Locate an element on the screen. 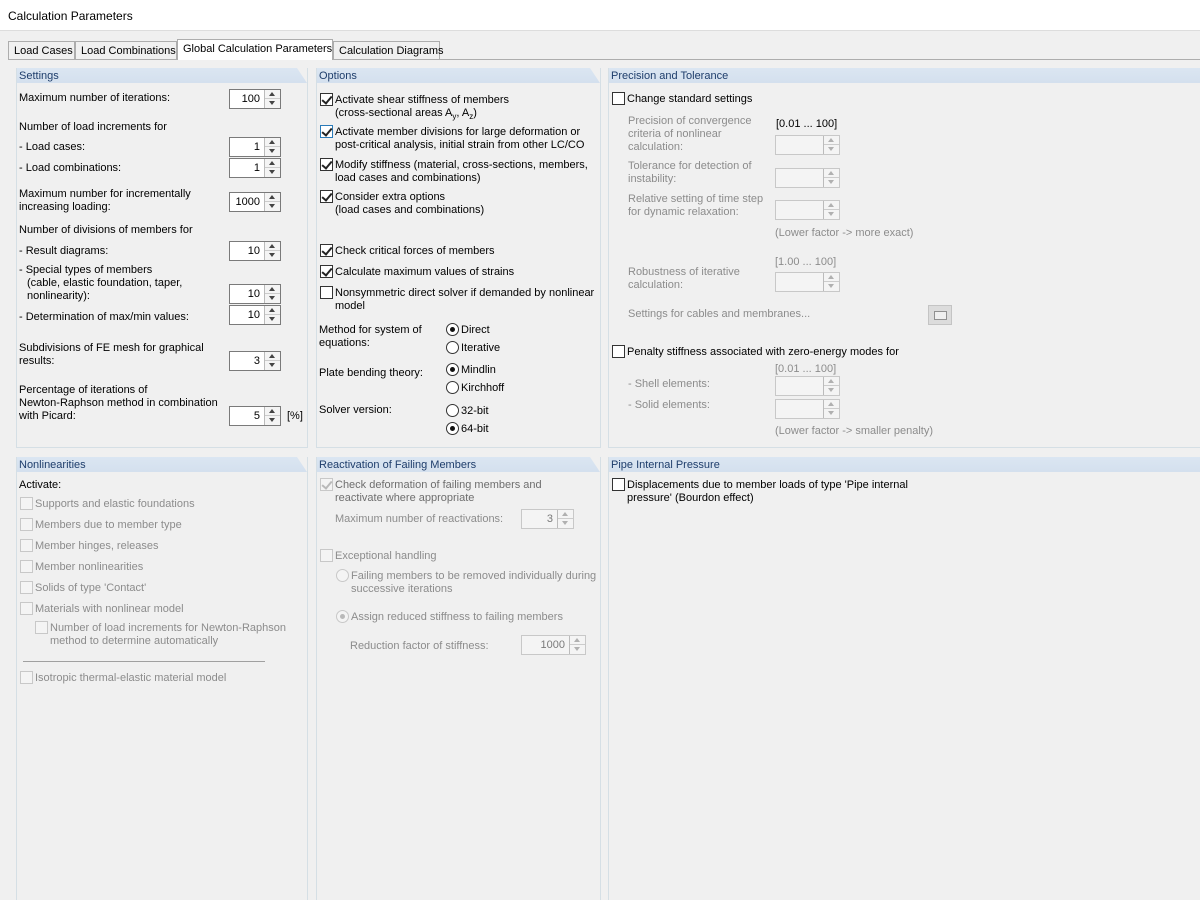  nonsymmetric-solver-checkbox is located at coordinates (326, 292).